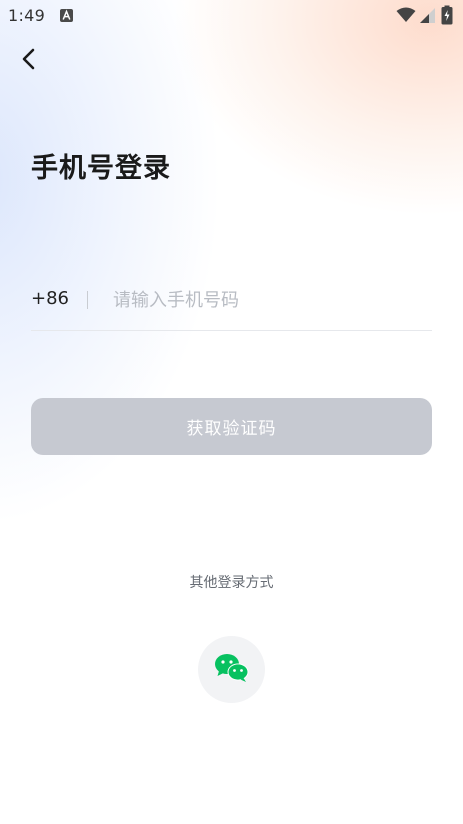 The height and width of the screenshot is (824, 463). Describe the element at coordinates (101, 168) in the screenshot. I see `page-title: 手机号登录` at that location.